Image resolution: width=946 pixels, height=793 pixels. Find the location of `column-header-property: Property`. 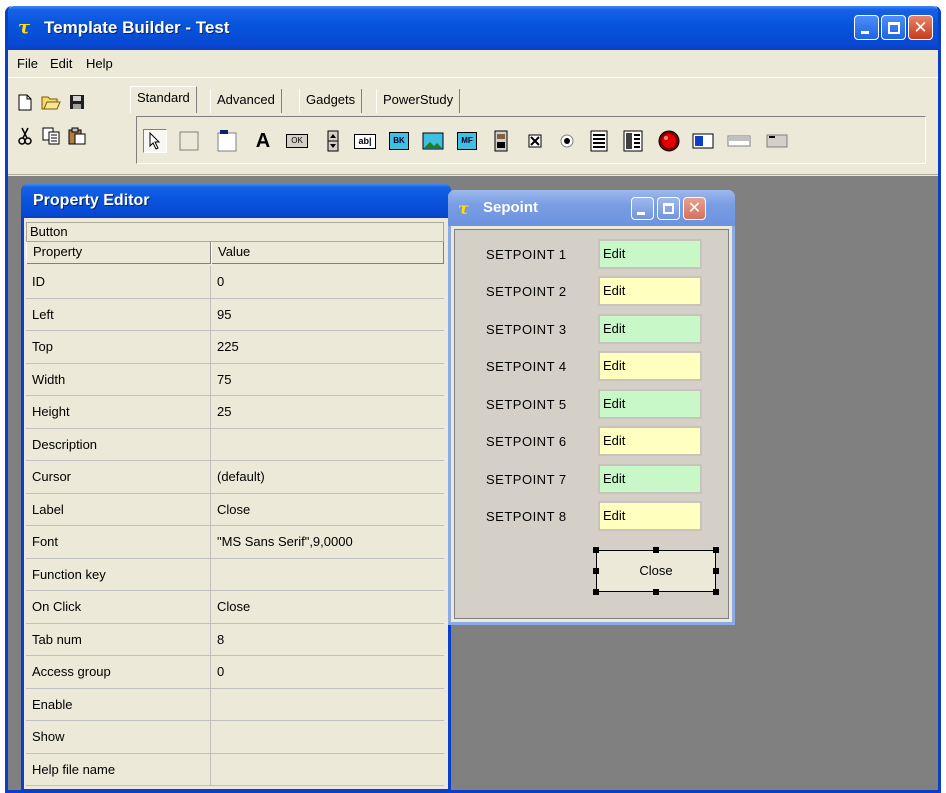

column-header-property: Property is located at coordinates (118, 253).